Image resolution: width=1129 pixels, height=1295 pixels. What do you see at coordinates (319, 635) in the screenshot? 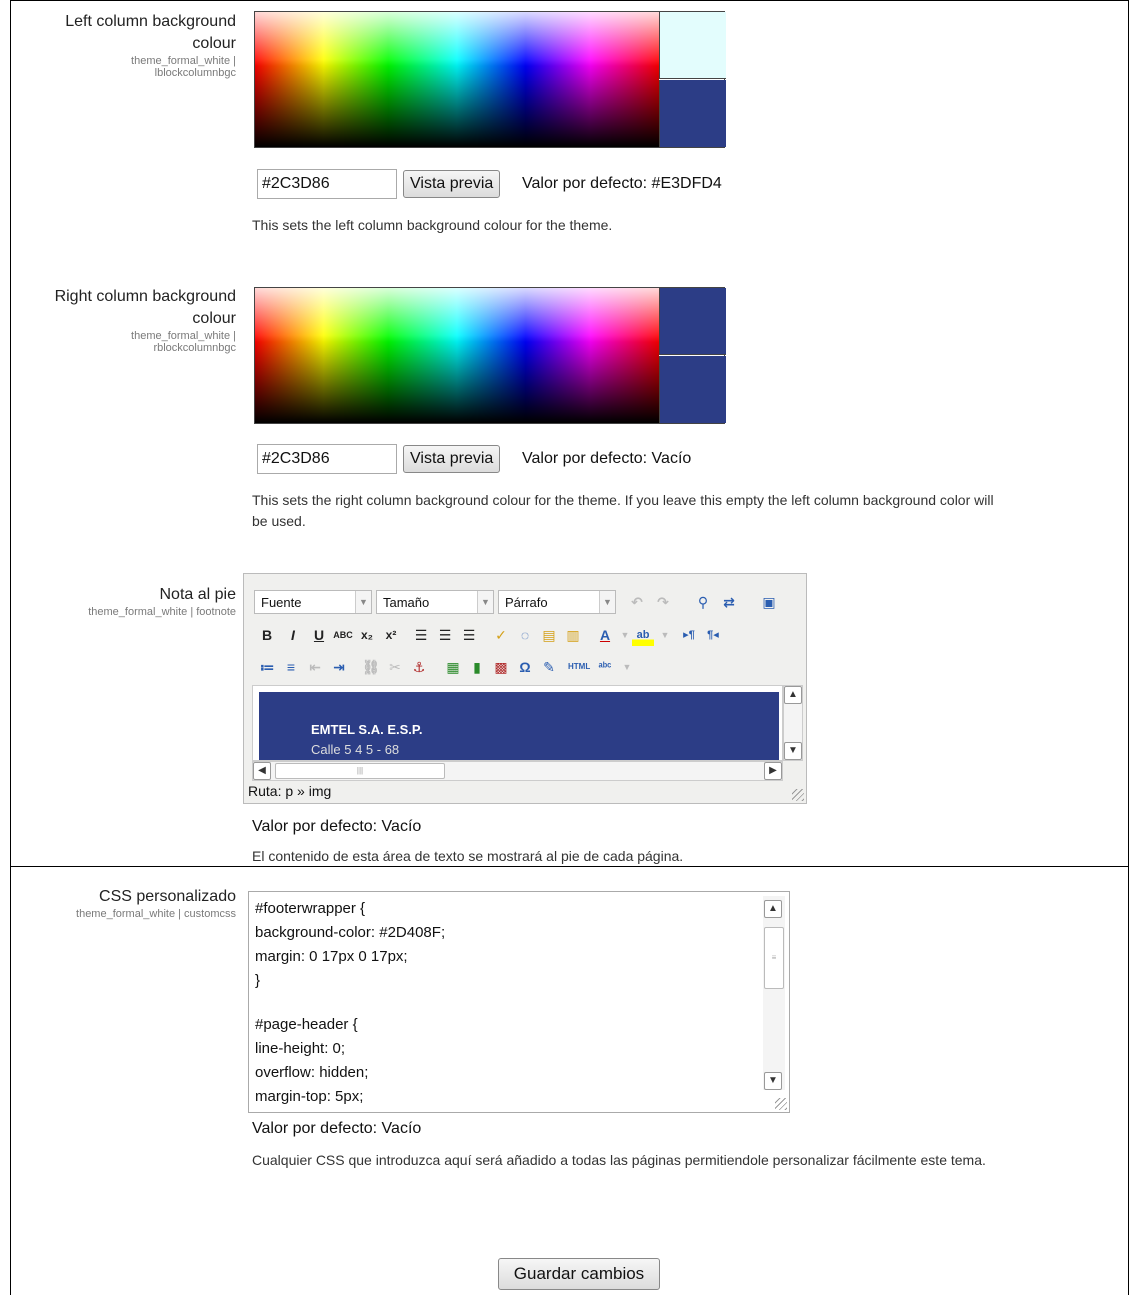
I see `underline-icon: U` at bounding box center [319, 635].